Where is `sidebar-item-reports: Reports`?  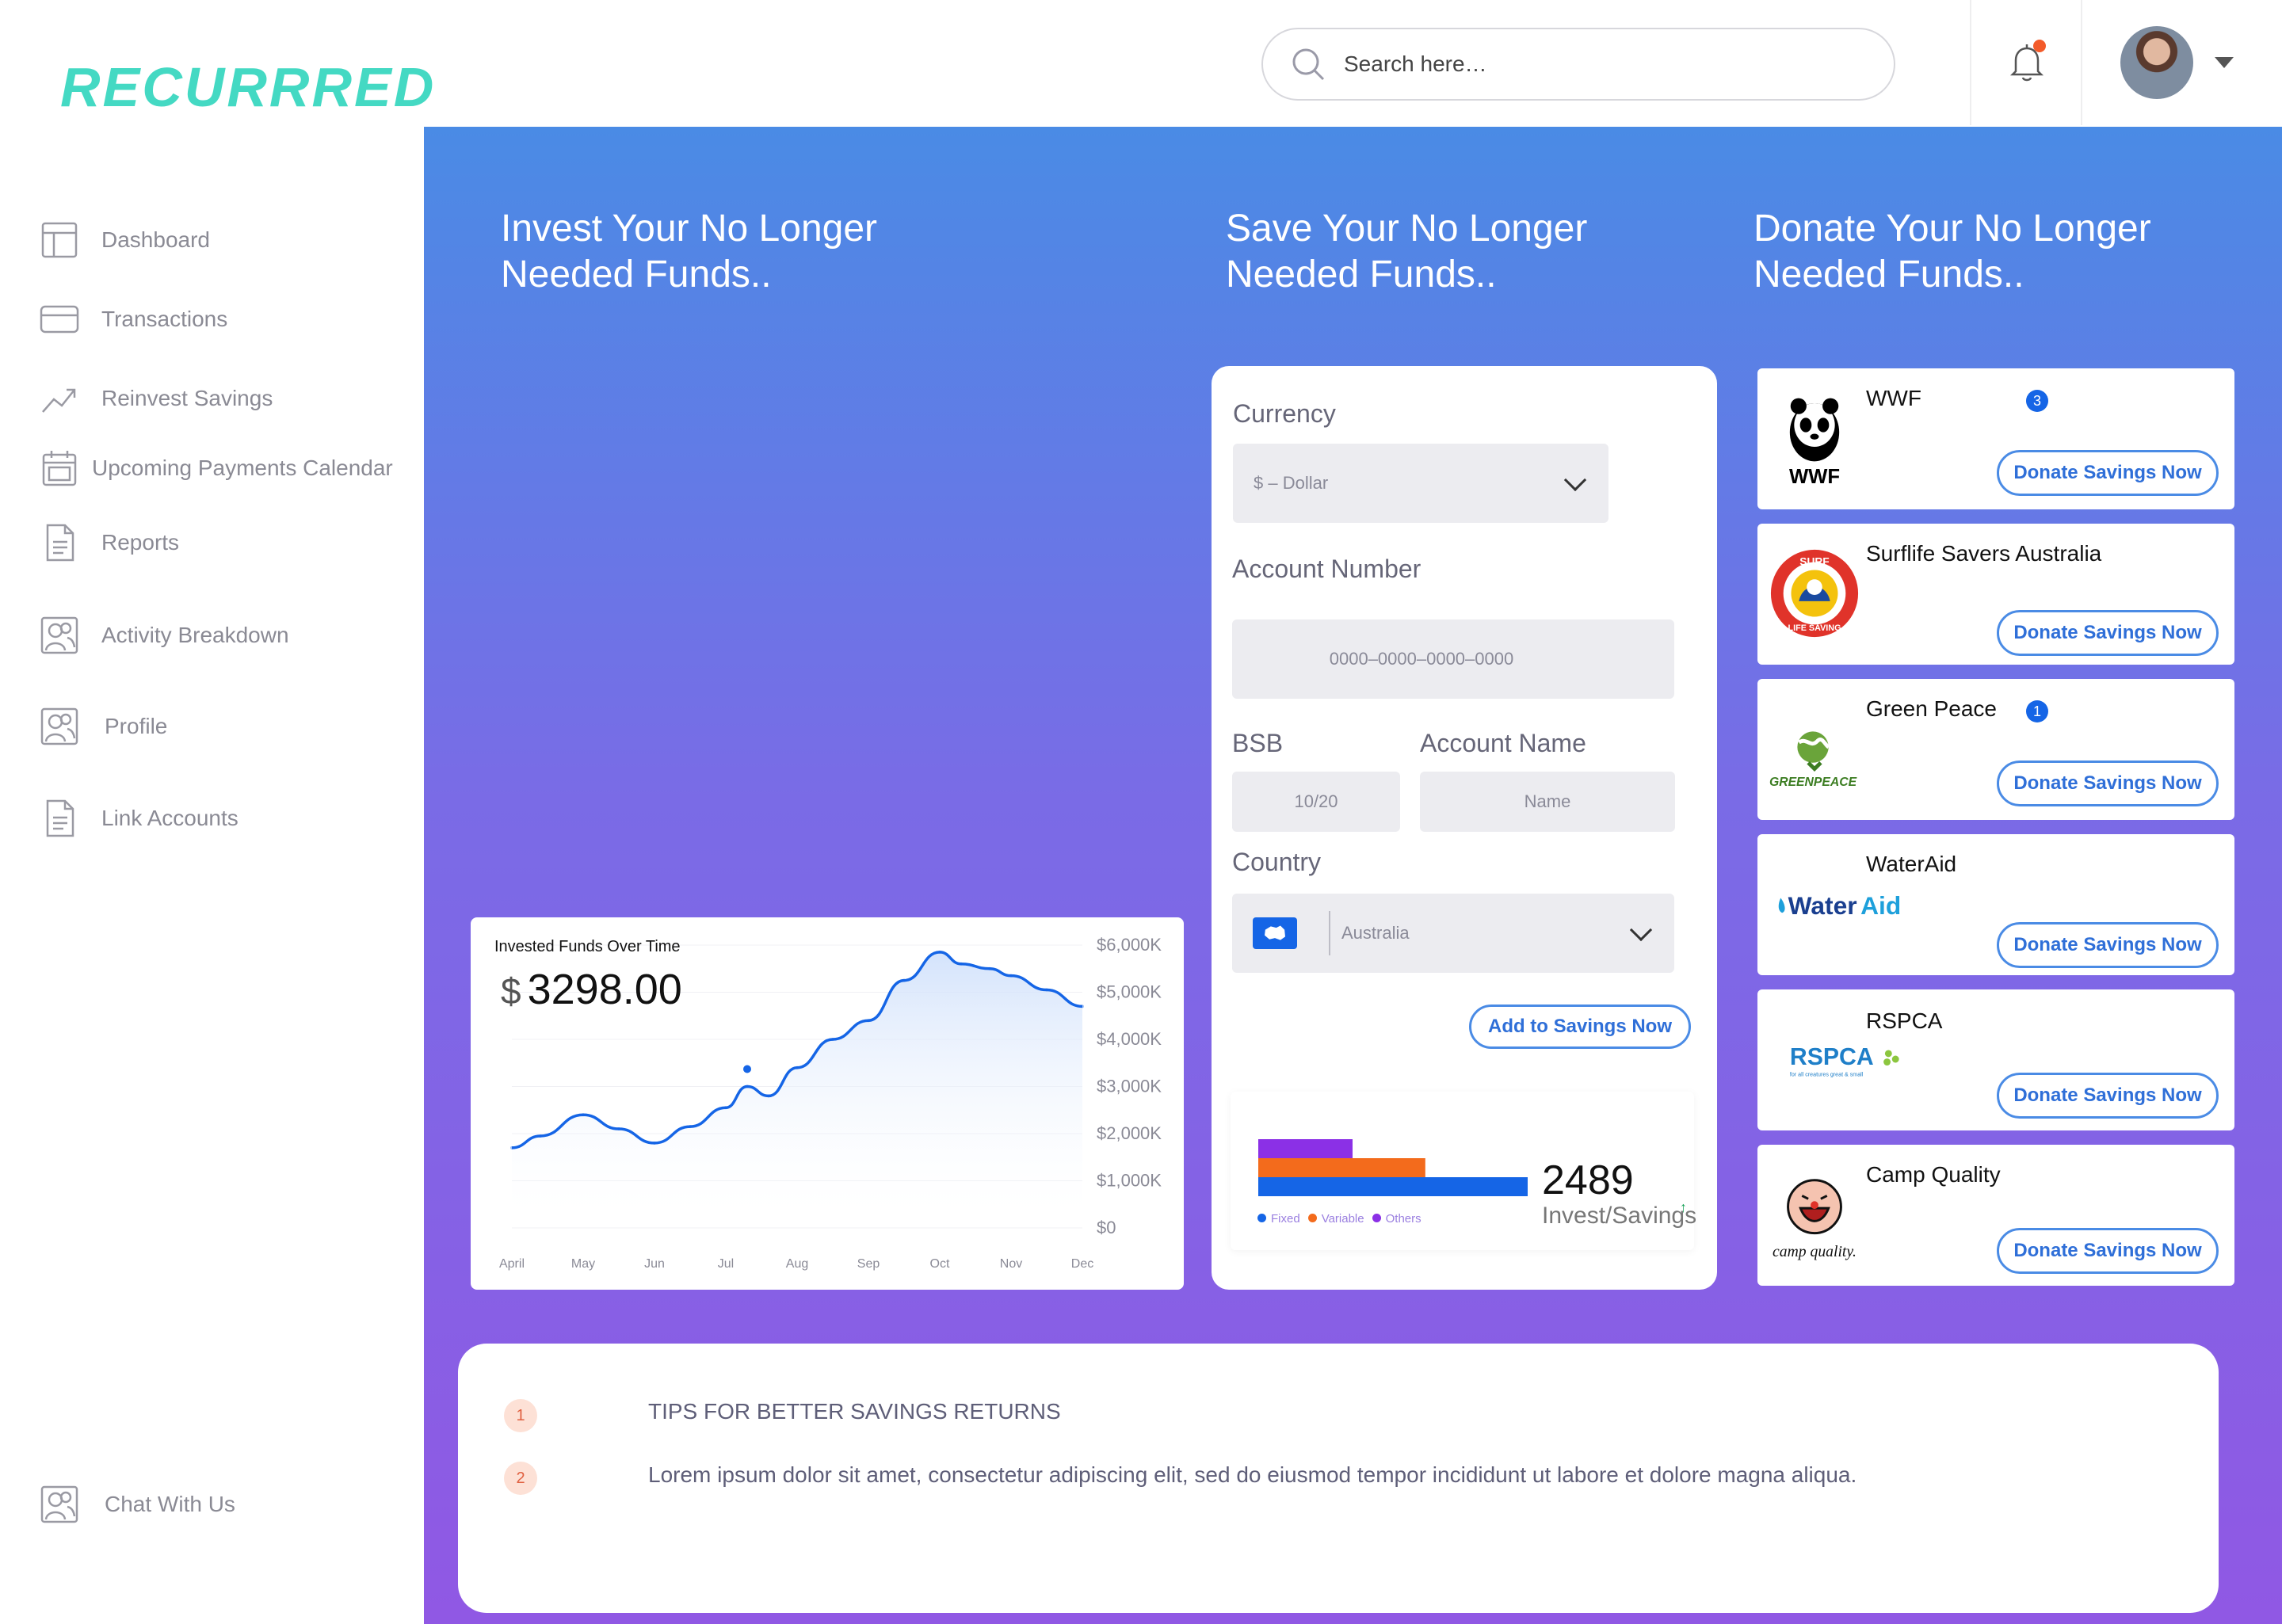
sidebar-item-reports: Reports is located at coordinates (108, 542).